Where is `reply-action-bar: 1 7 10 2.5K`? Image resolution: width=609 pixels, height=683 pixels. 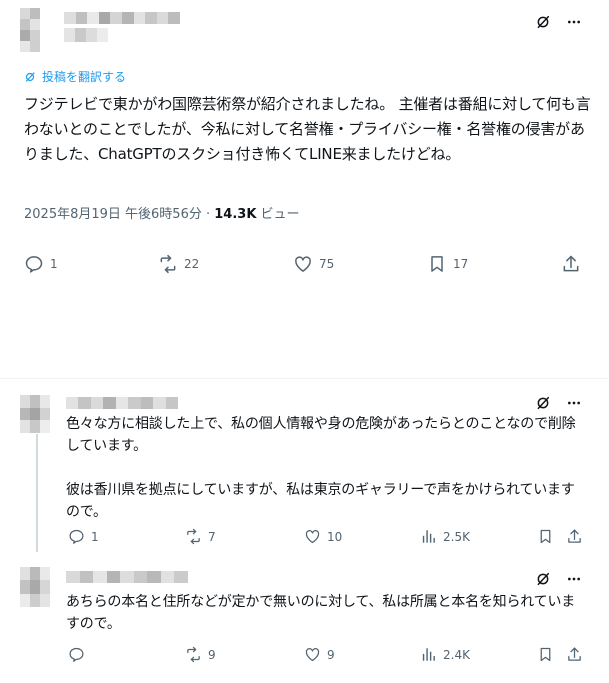
reply-action-bar: 1 7 10 2.5K is located at coordinates (304, 537).